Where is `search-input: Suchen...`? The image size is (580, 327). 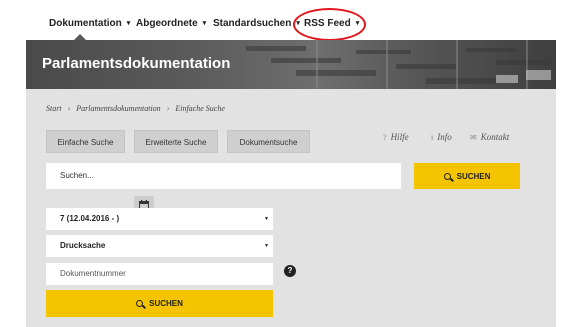 search-input: Suchen... is located at coordinates (223, 176).